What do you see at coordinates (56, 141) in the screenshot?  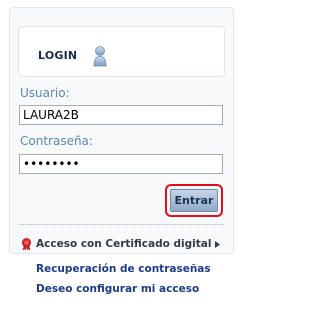 I see `password-label: Contraseña:` at bounding box center [56, 141].